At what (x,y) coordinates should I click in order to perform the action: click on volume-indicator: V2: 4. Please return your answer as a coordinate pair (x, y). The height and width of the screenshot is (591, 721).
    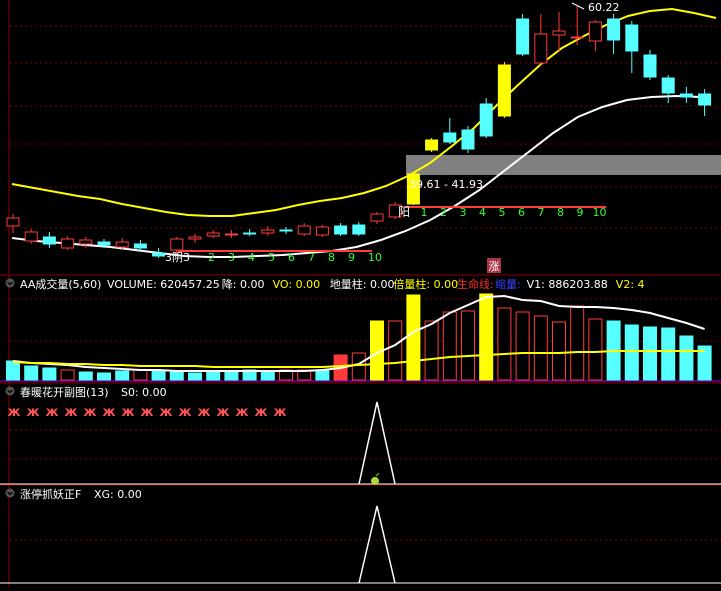
    Looking at the image, I should click on (630, 284).